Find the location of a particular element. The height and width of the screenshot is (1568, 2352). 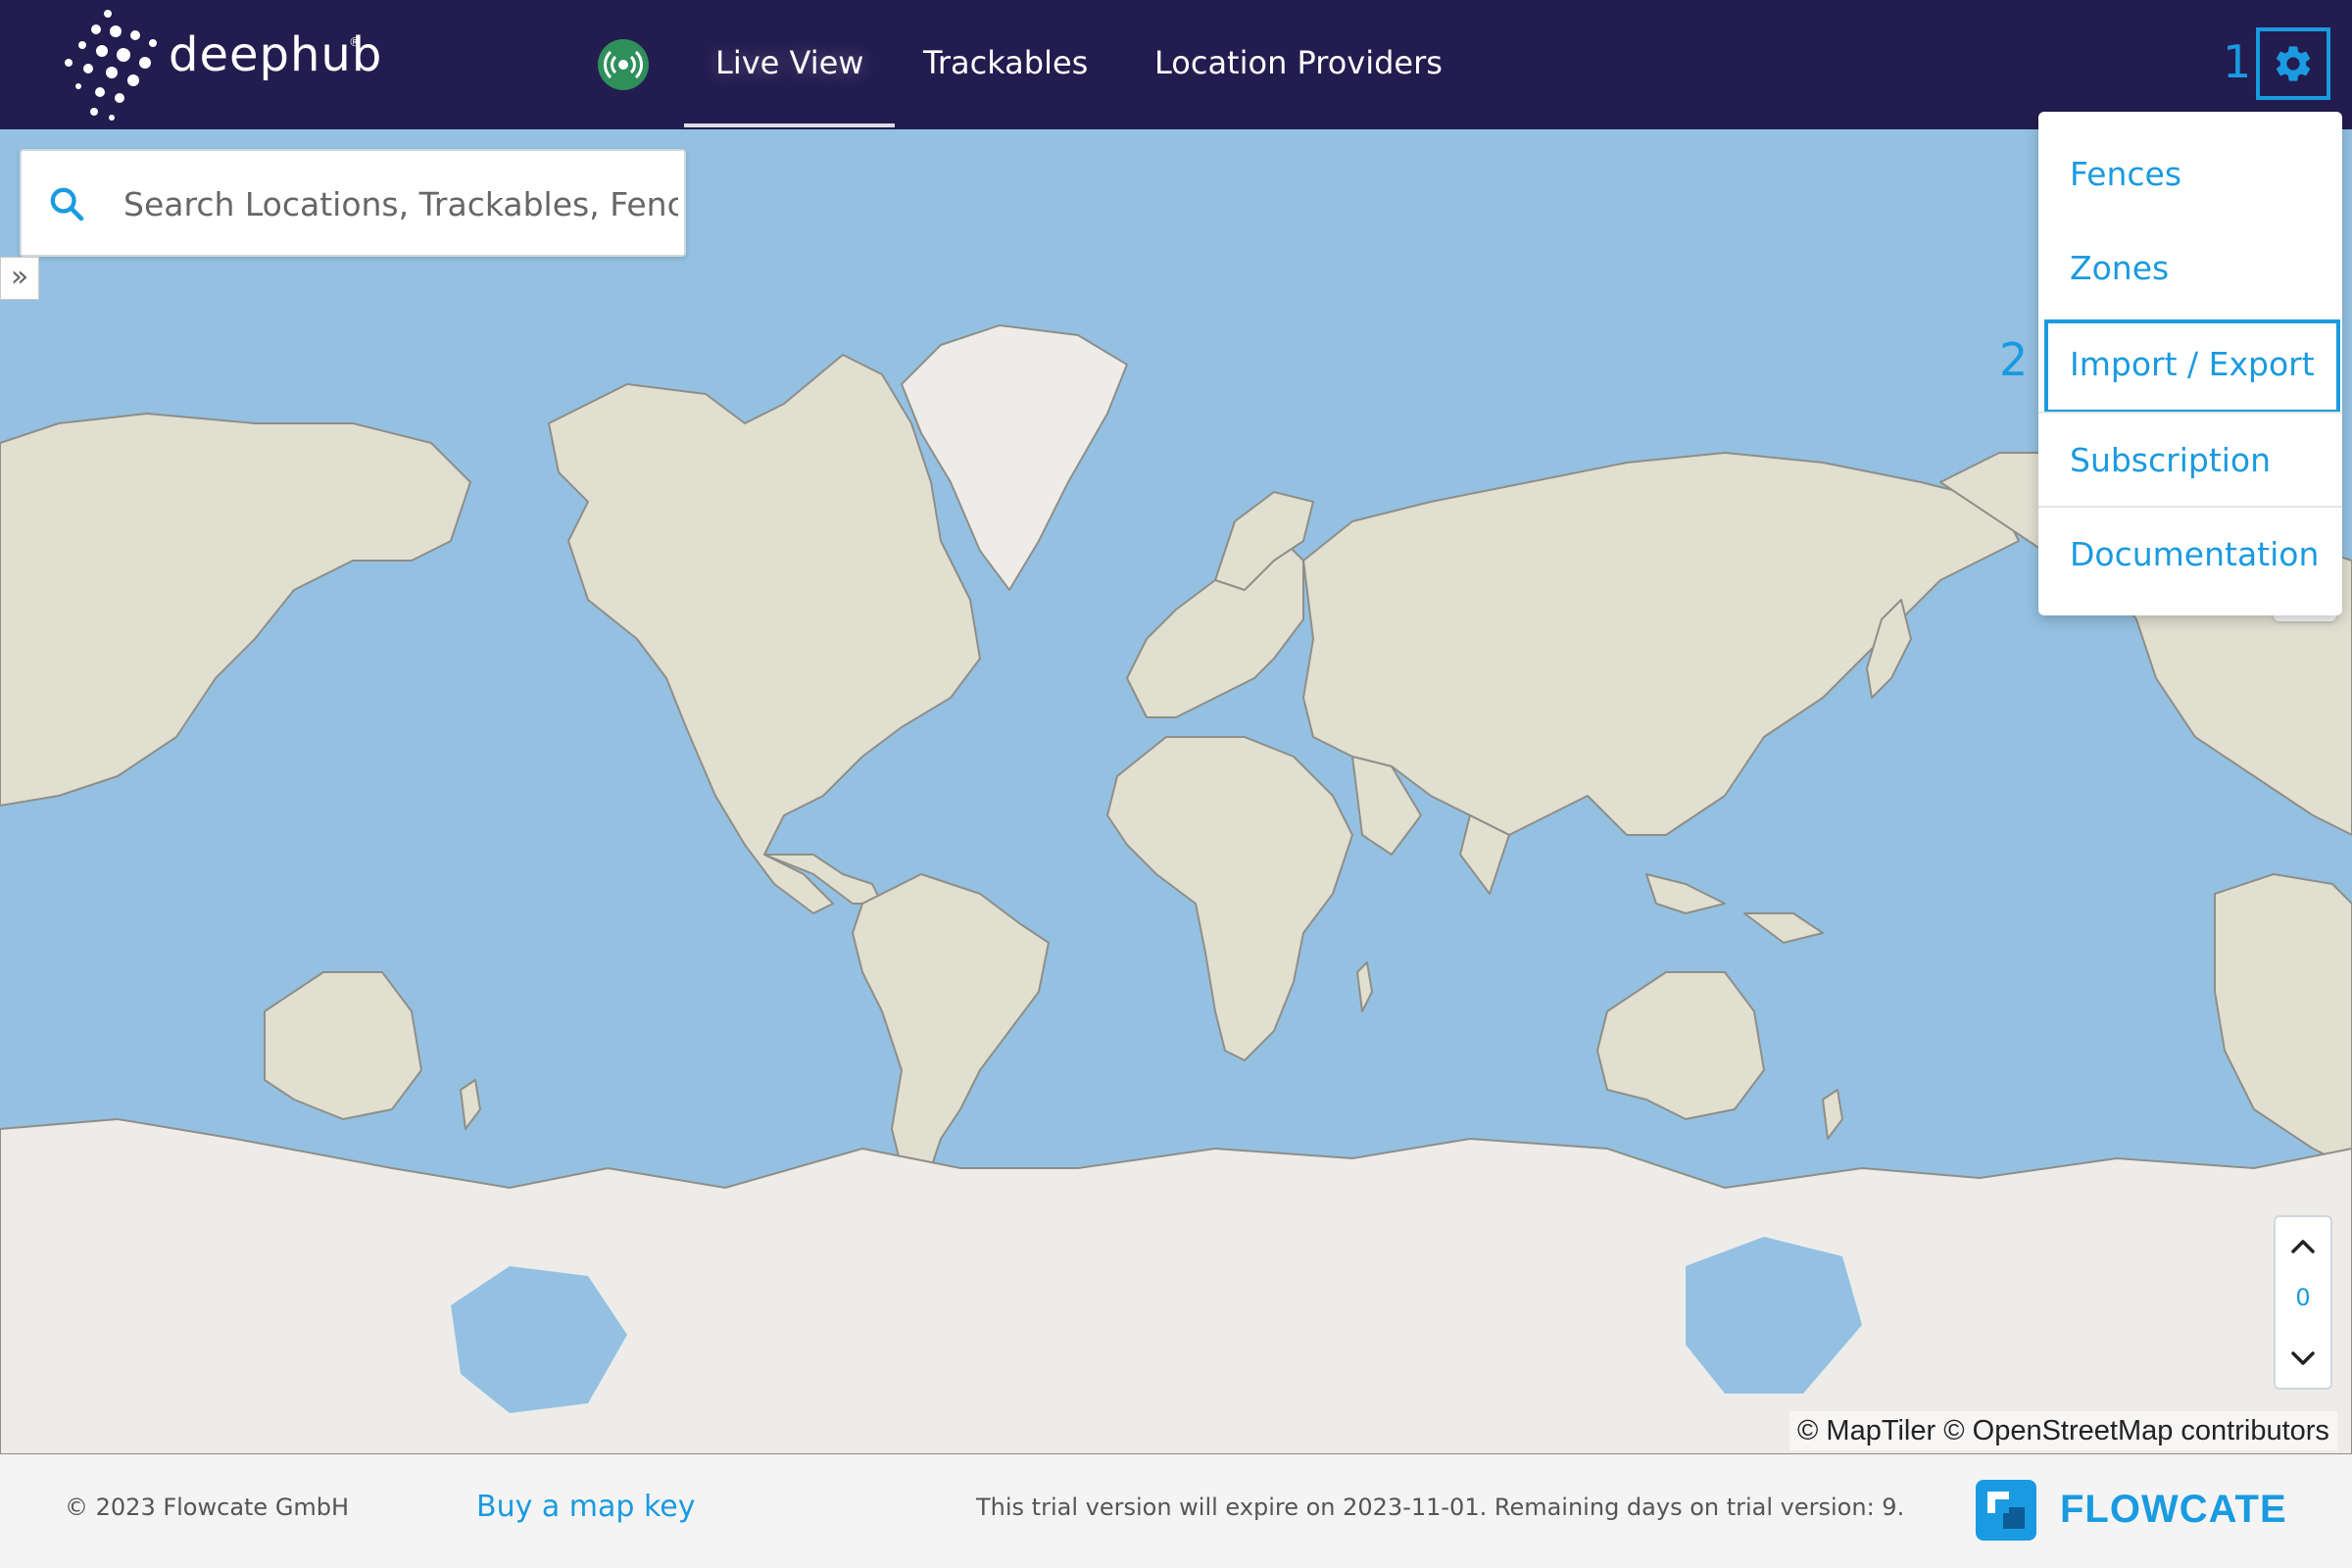

tab-live-view: Live View is located at coordinates (790, 64).